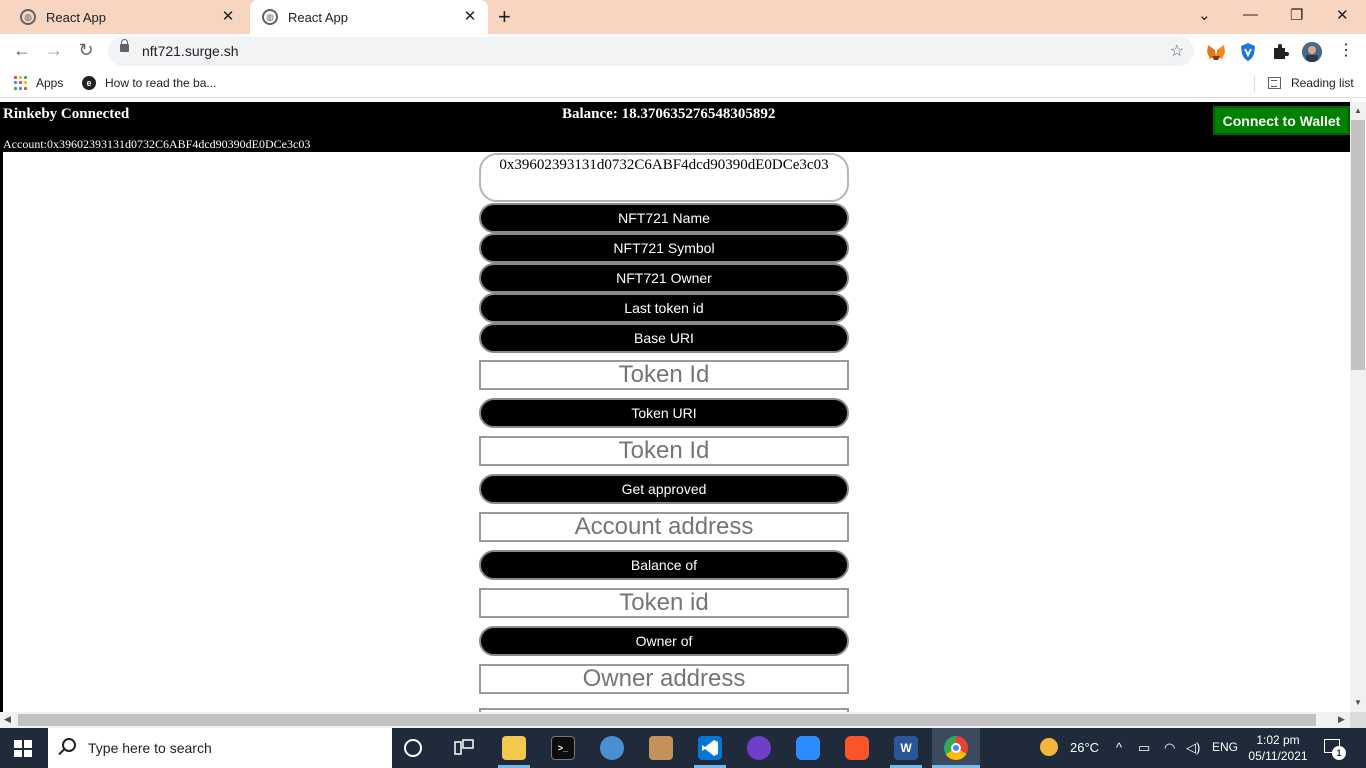 This screenshot has width=1366, height=768. Describe the element at coordinates (1278, 748) in the screenshot. I see `taskbar-clock: 1:02 pm 05/11/2021` at that location.